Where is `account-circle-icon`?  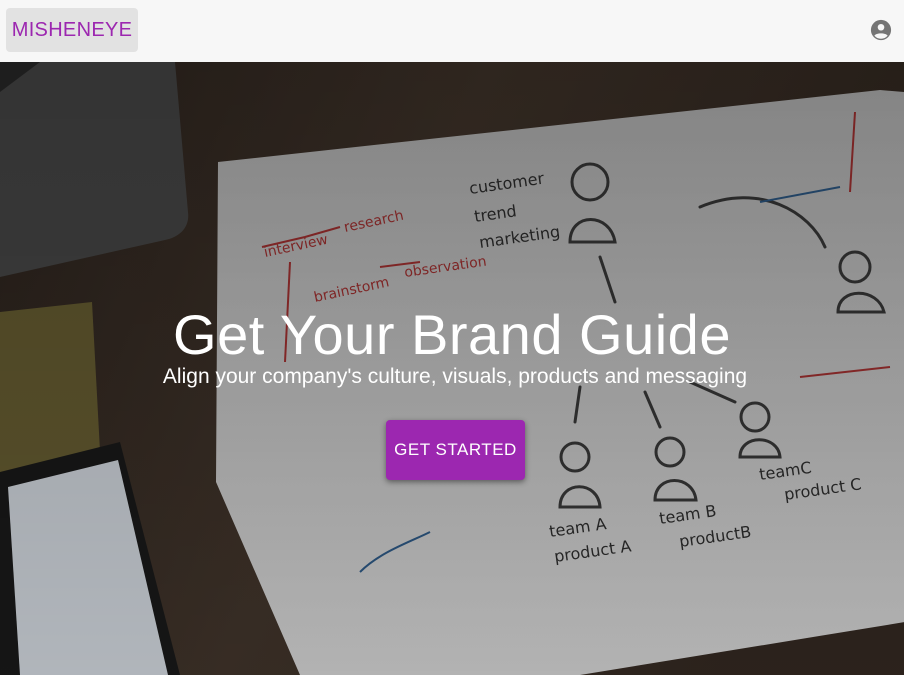
account-circle-icon is located at coordinates (881, 30).